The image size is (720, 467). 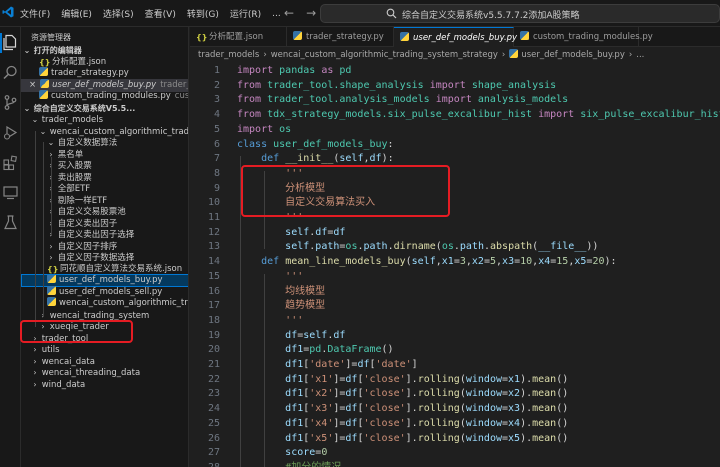 I want to click on forward-arrow-icon: →, so click(x=311, y=13).